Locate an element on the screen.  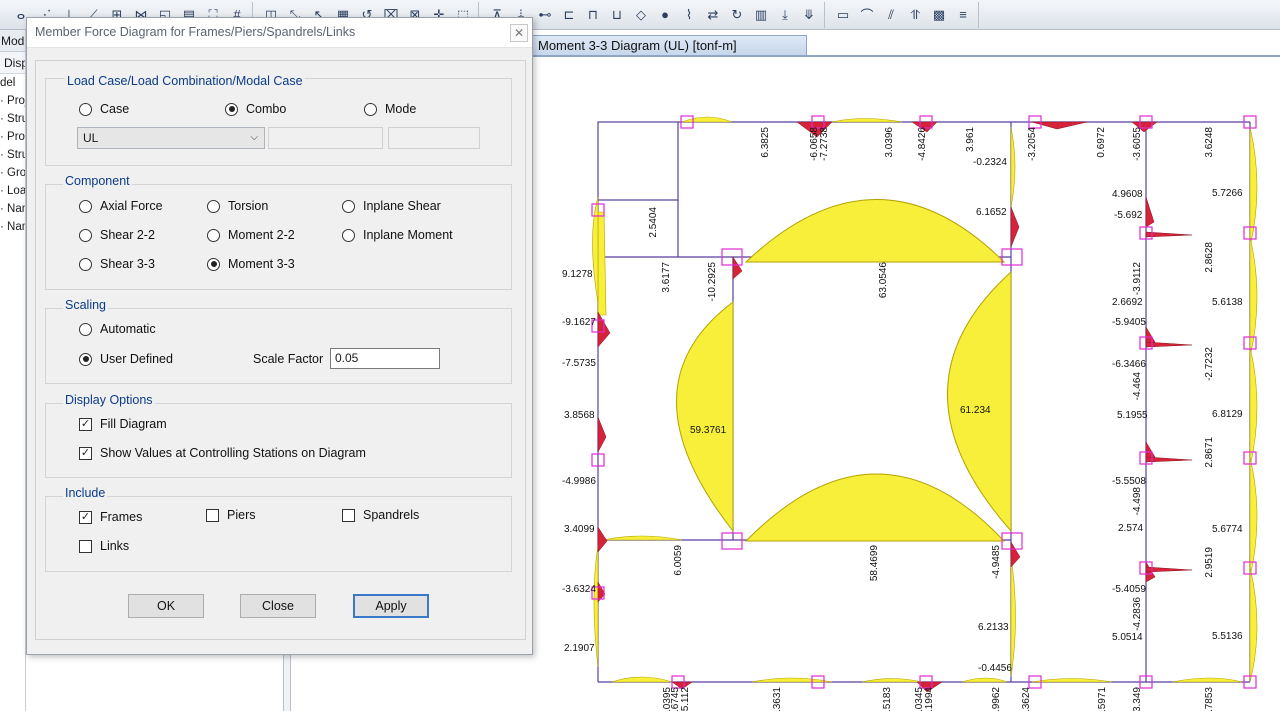
radio-axial-force: Axial Force is located at coordinates (121, 206).